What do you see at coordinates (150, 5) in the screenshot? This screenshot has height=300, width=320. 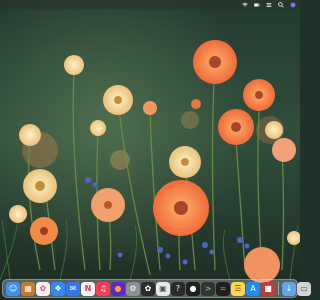 I see `menu-bar` at bounding box center [150, 5].